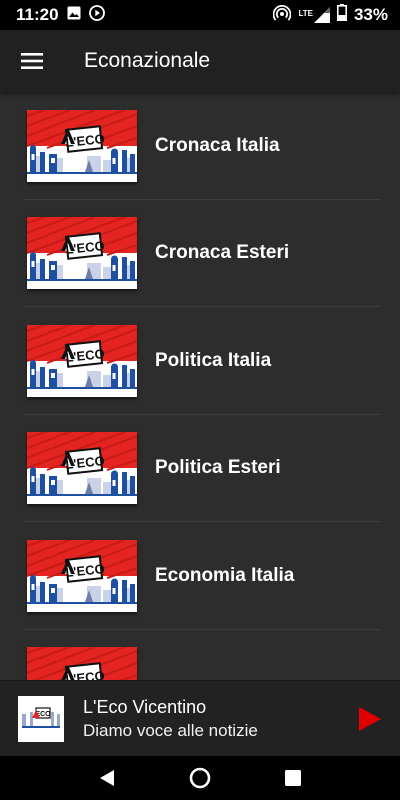 Image resolution: width=400 pixels, height=800 pixels. I want to click on player-subtitle: Diamo voce alle notizie, so click(170, 730).